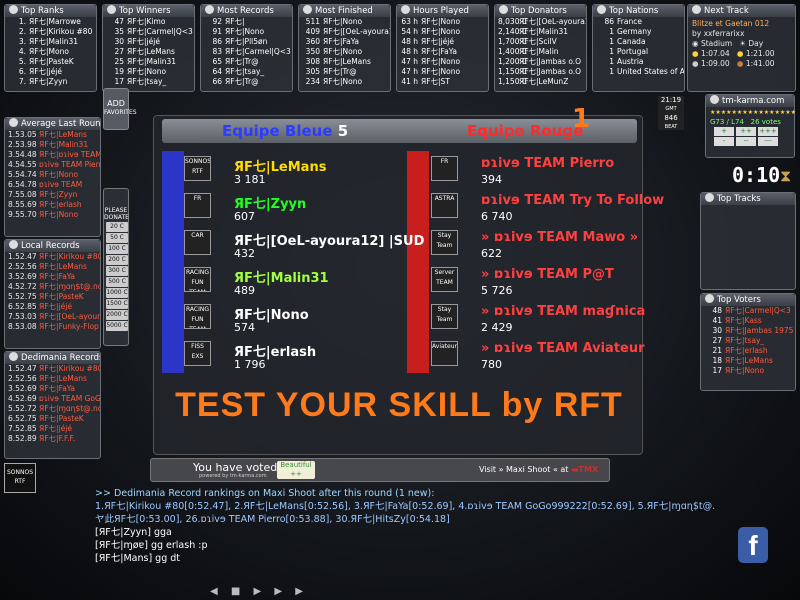  What do you see at coordinates (27, 428) in the screenshot?
I see `record-time: 52.85` at bounding box center [27, 428].